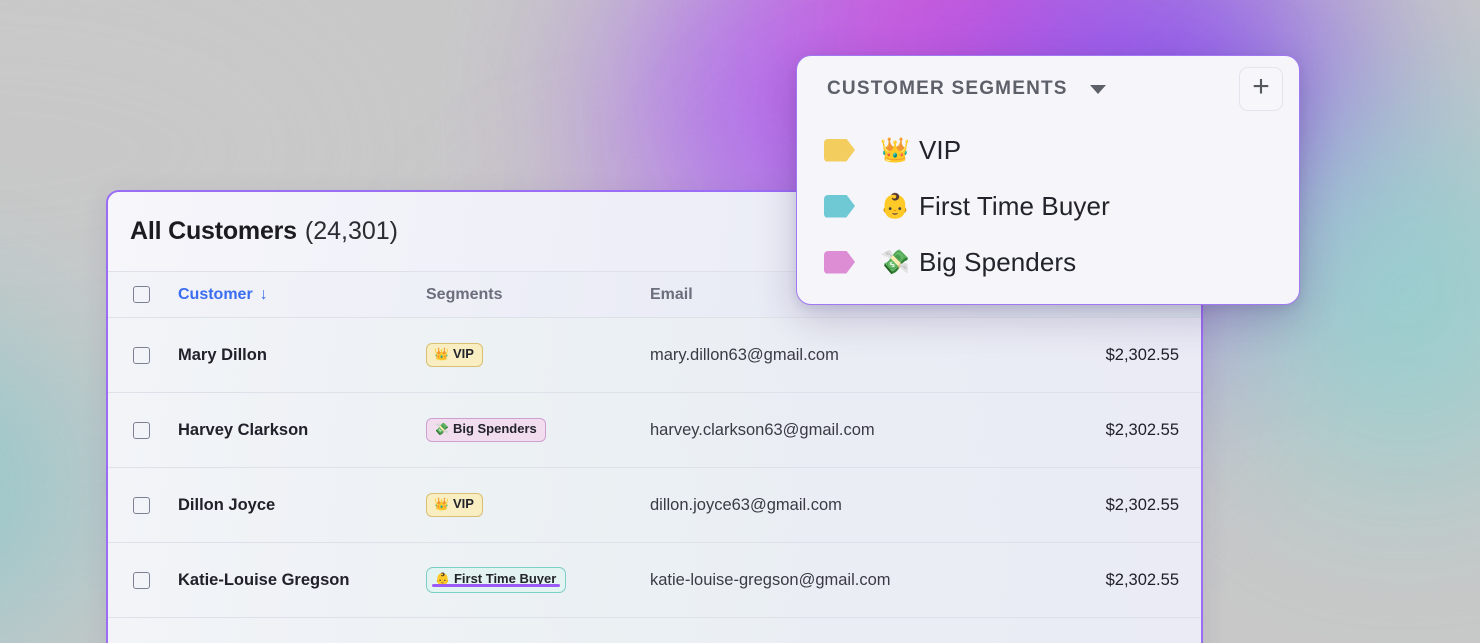 Image resolution: width=1480 pixels, height=643 pixels. I want to click on segment-badge: 💸 Big Spenders, so click(486, 430).